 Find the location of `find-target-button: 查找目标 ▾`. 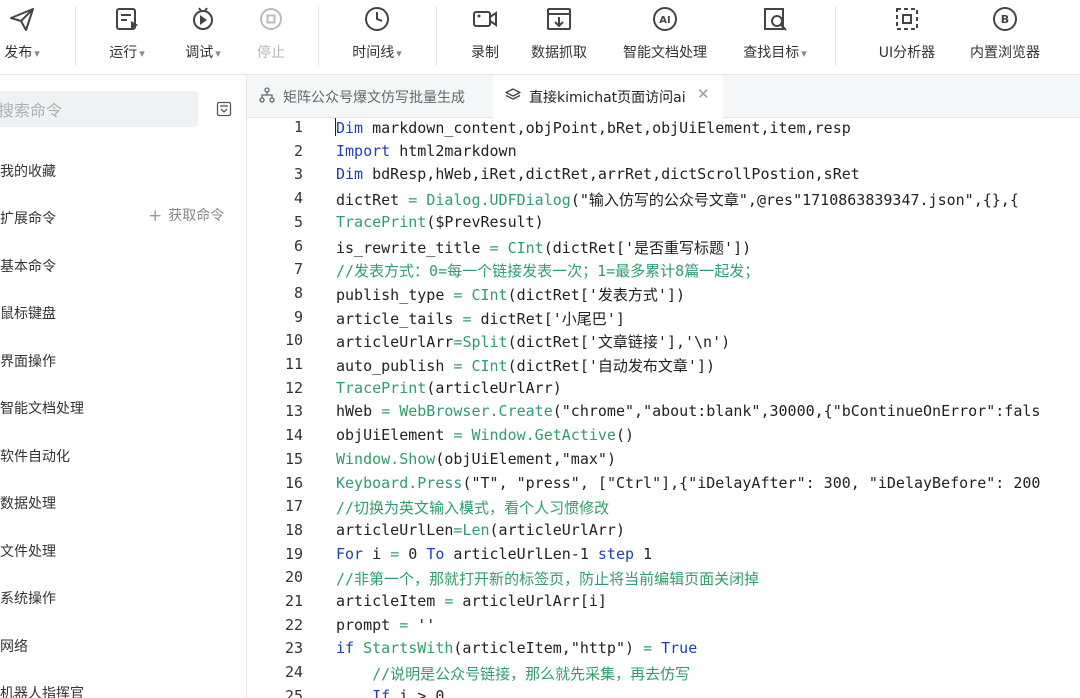

find-target-button: 查找目标 ▾ is located at coordinates (775, 37).